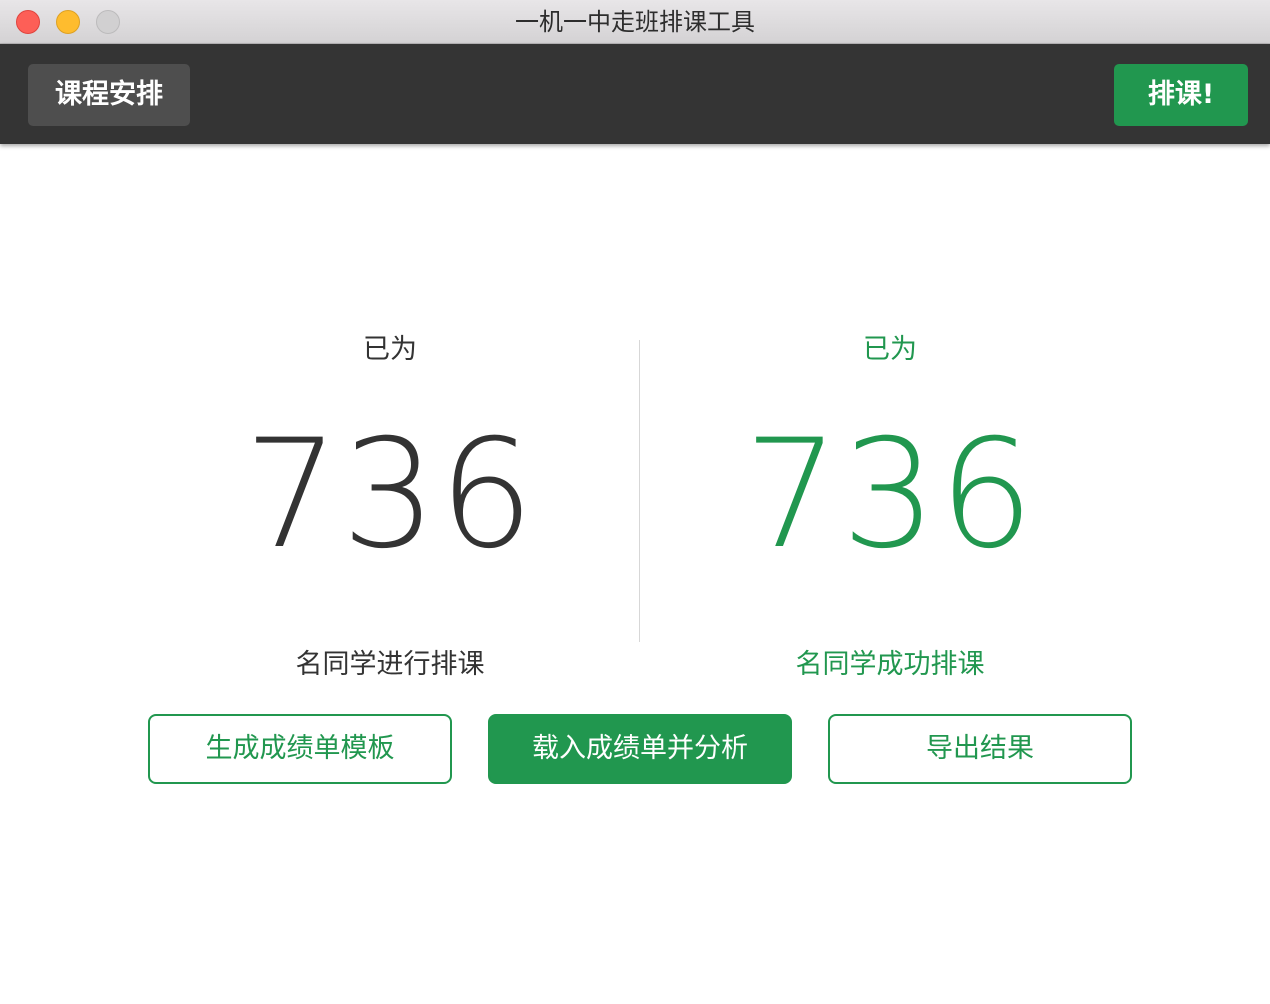 This screenshot has height=1004, width=1270. What do you see at coordinates (890, 495) in the screenshot?
I see `success-student-count: 736` at bounding box center [890, 495].